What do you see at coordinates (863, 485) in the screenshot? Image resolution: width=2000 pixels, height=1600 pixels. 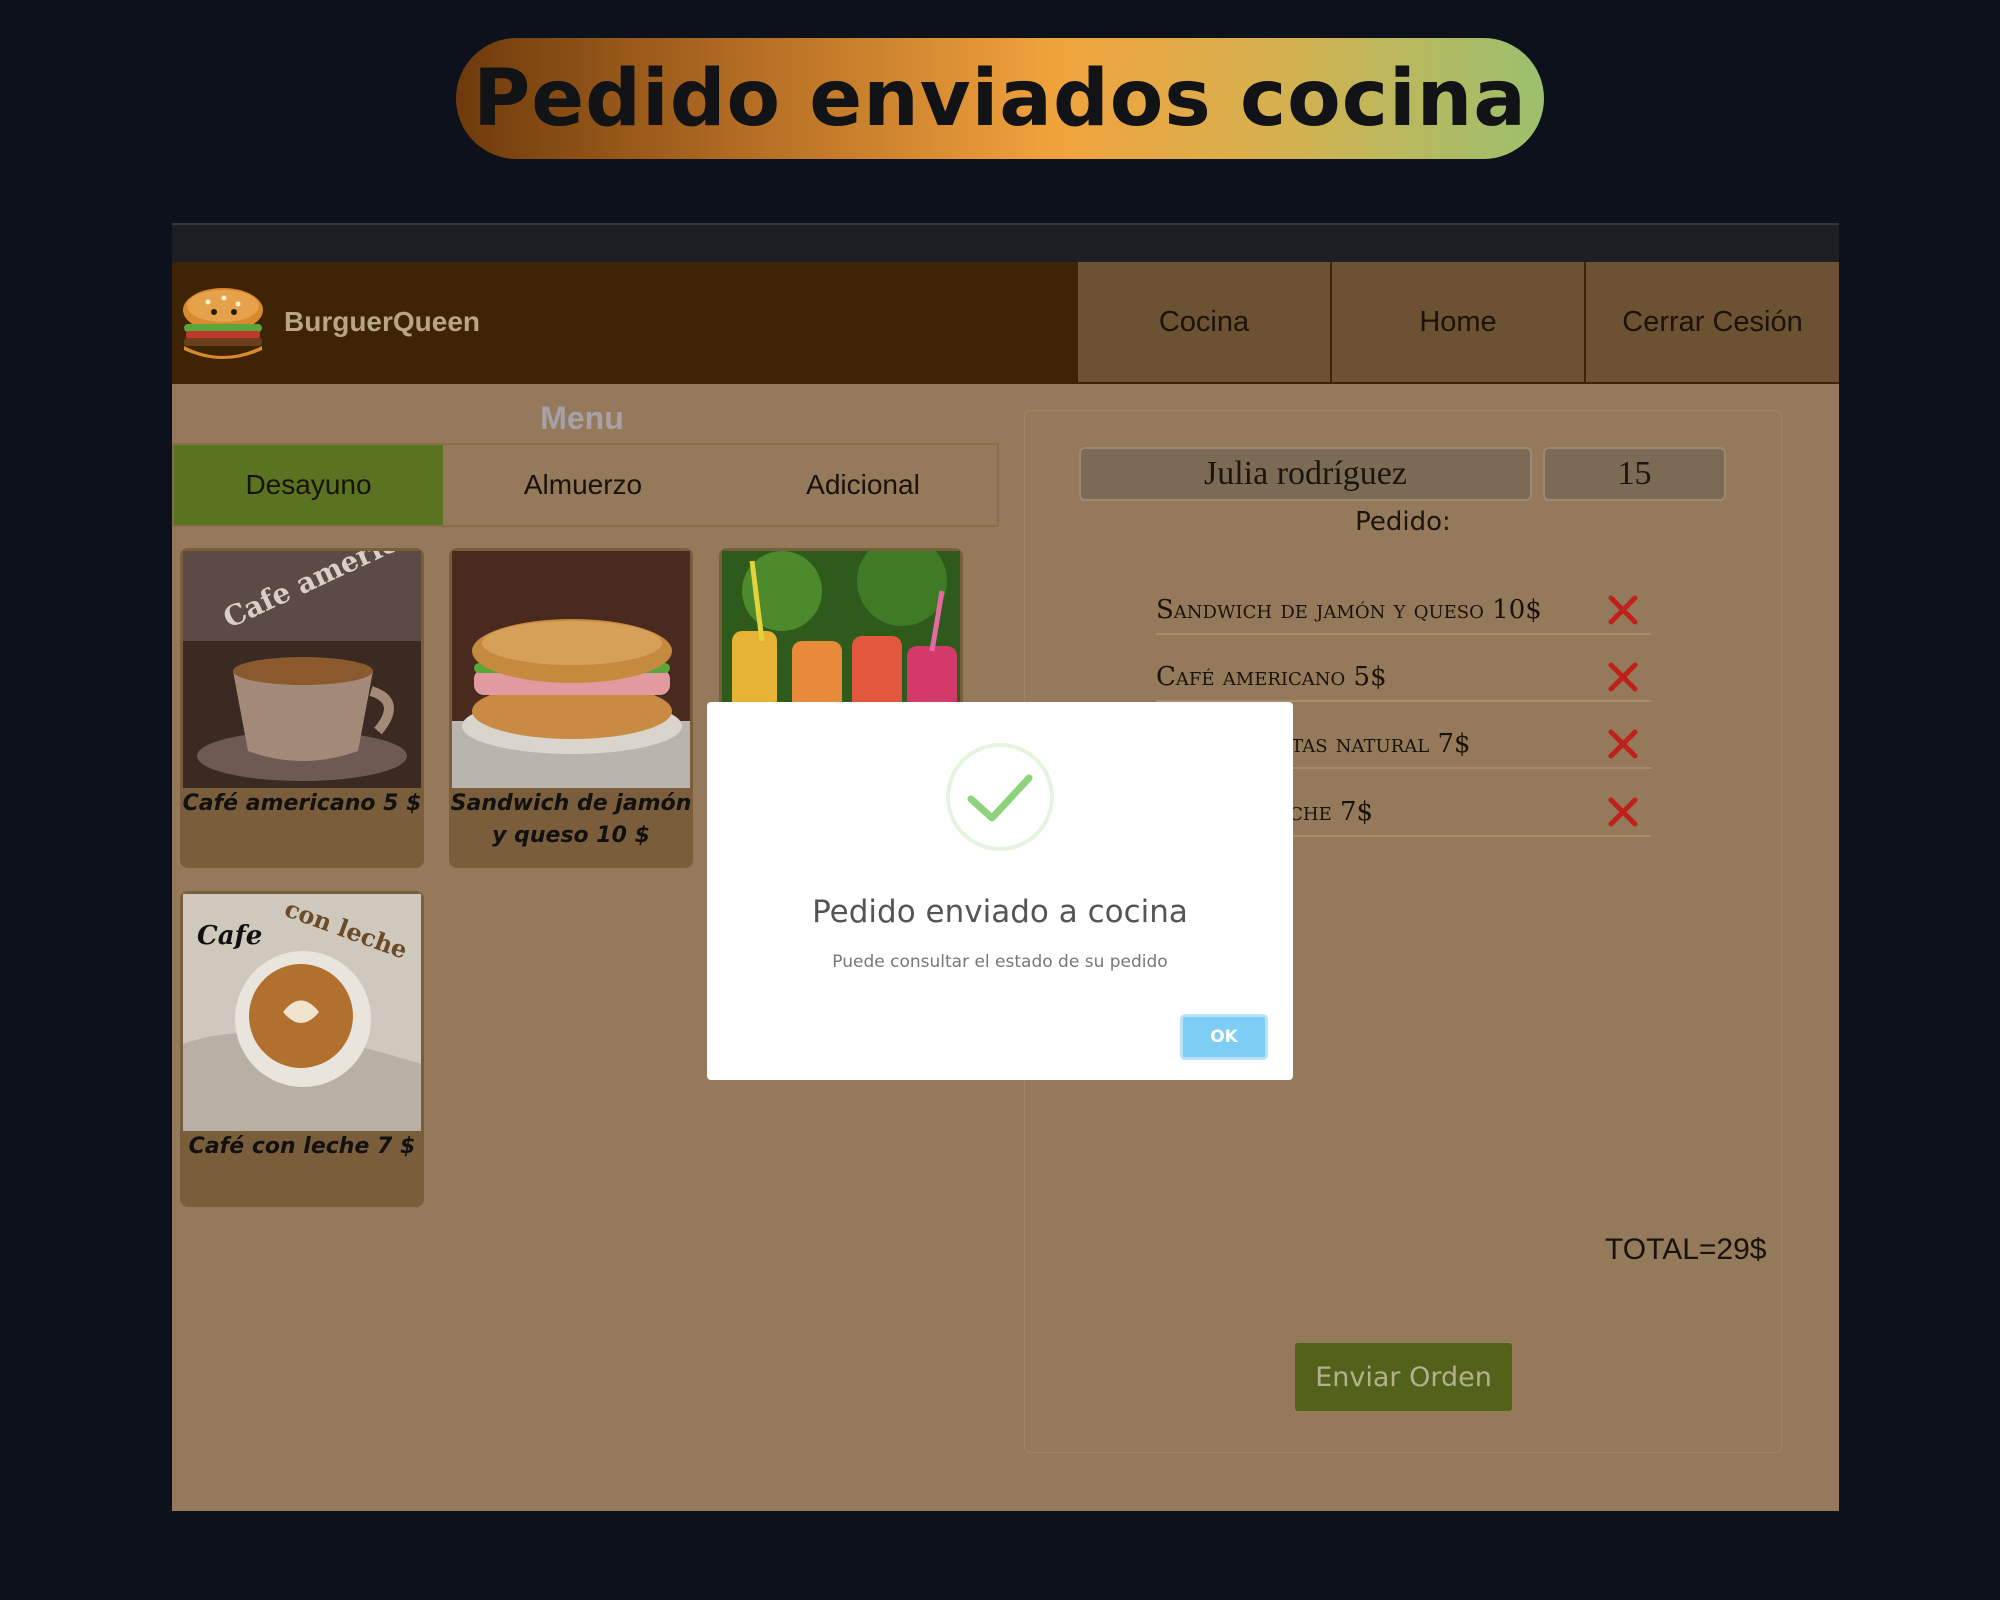 I see `tab-adicional: Adicional` at bounding box center [863, 485].